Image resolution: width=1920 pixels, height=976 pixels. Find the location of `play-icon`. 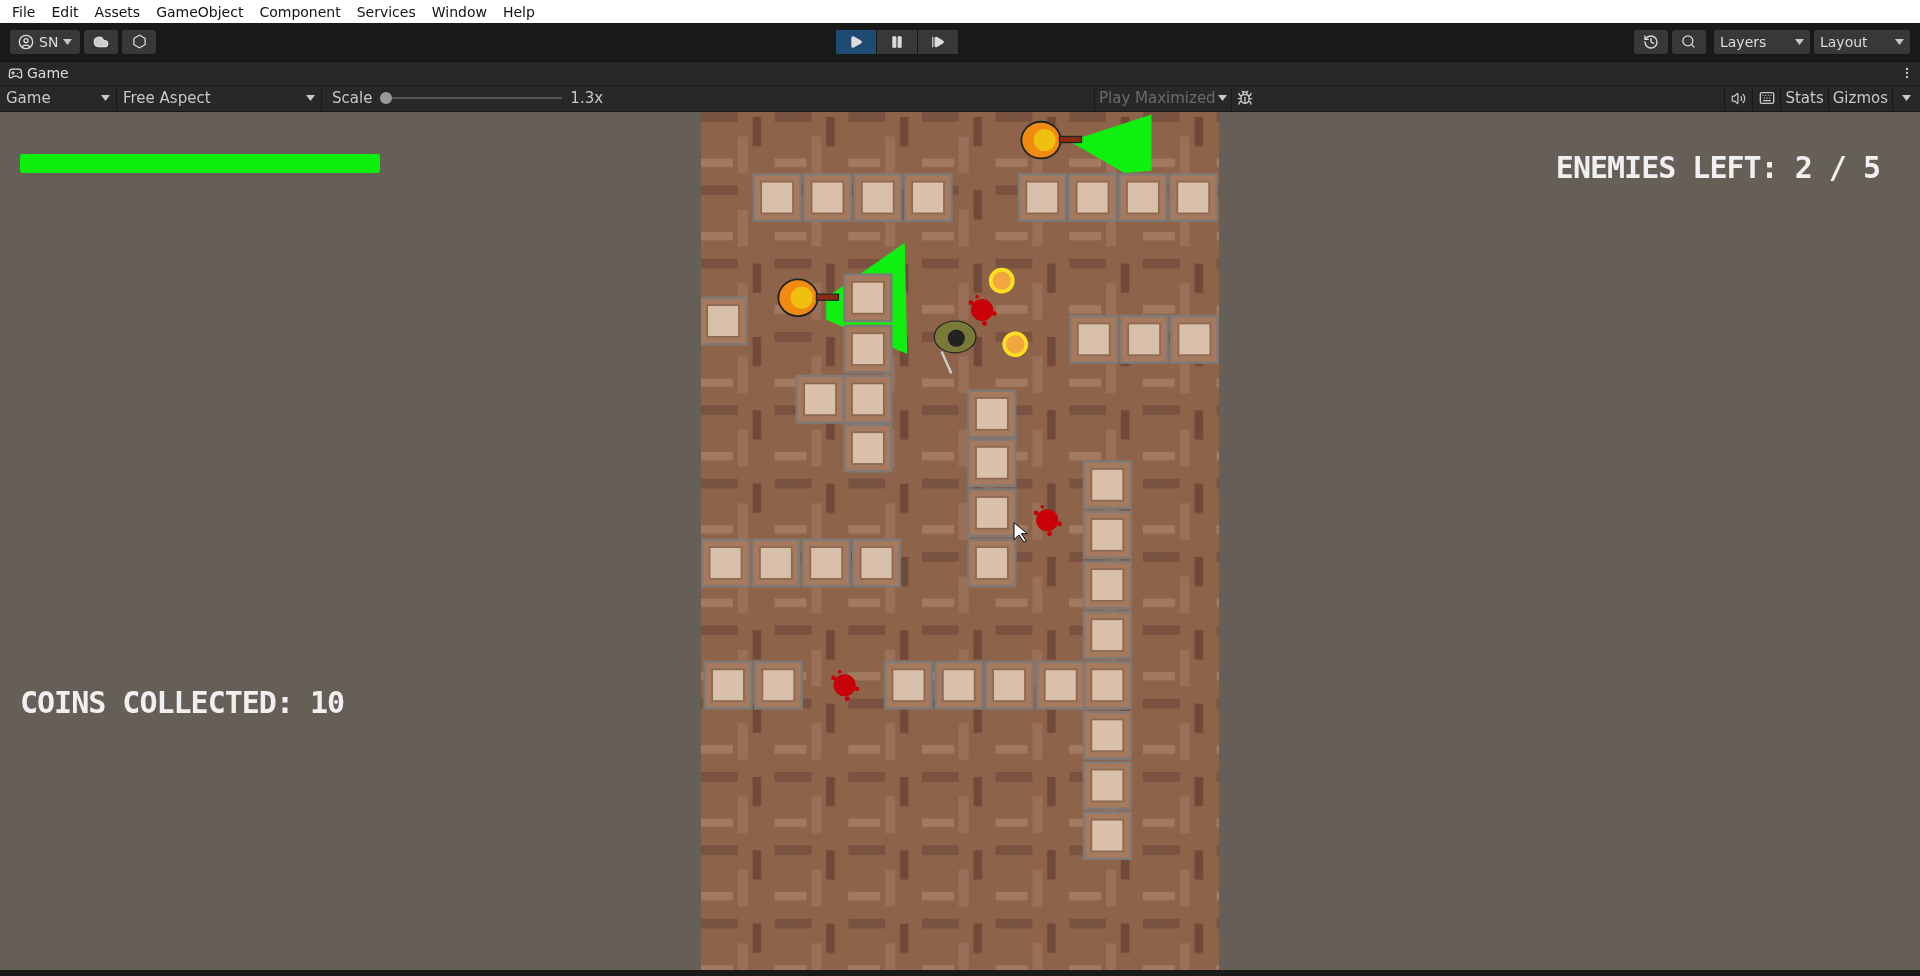

play-icon is located at coordinates (856, 42).